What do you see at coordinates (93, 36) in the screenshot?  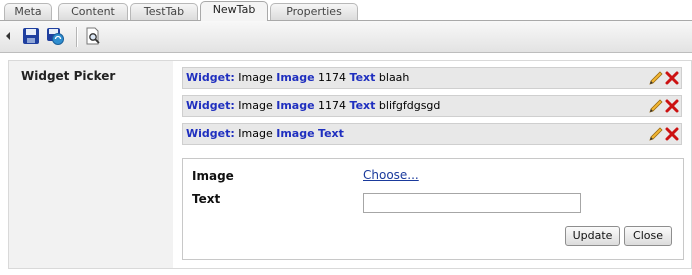 I see `preview-icon` at bounding box center [93, 36].